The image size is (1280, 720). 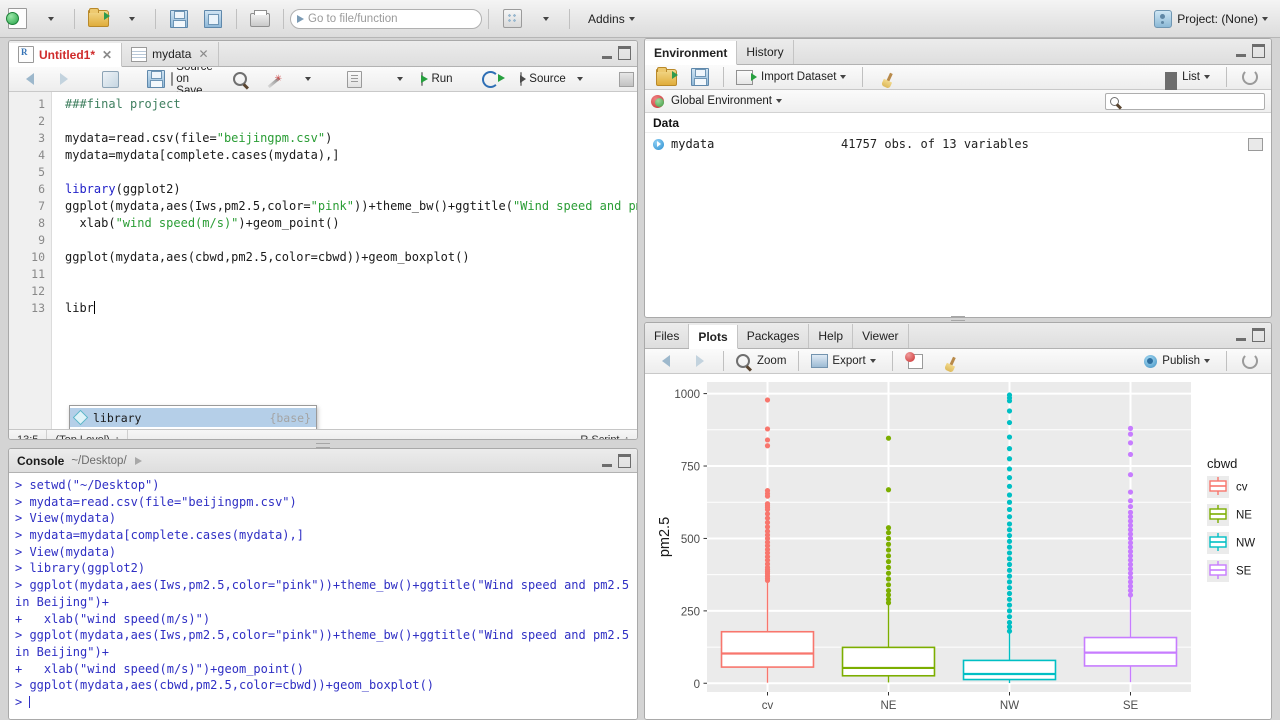 I want to click on rerun-button, so click(x=490, y=79).